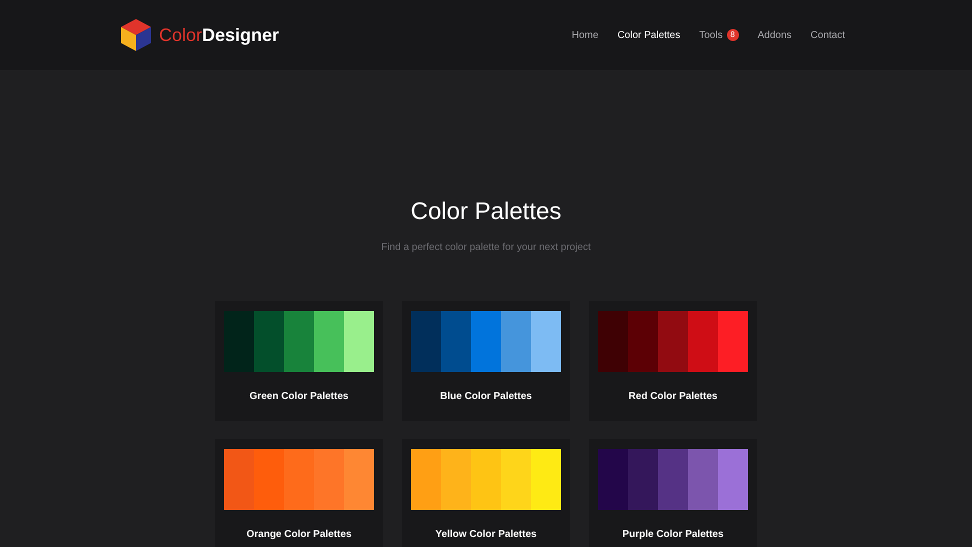  Describe the element at coordinates (241, 35) in the screenshot. I see `brand-name-second: Designer` at that location.